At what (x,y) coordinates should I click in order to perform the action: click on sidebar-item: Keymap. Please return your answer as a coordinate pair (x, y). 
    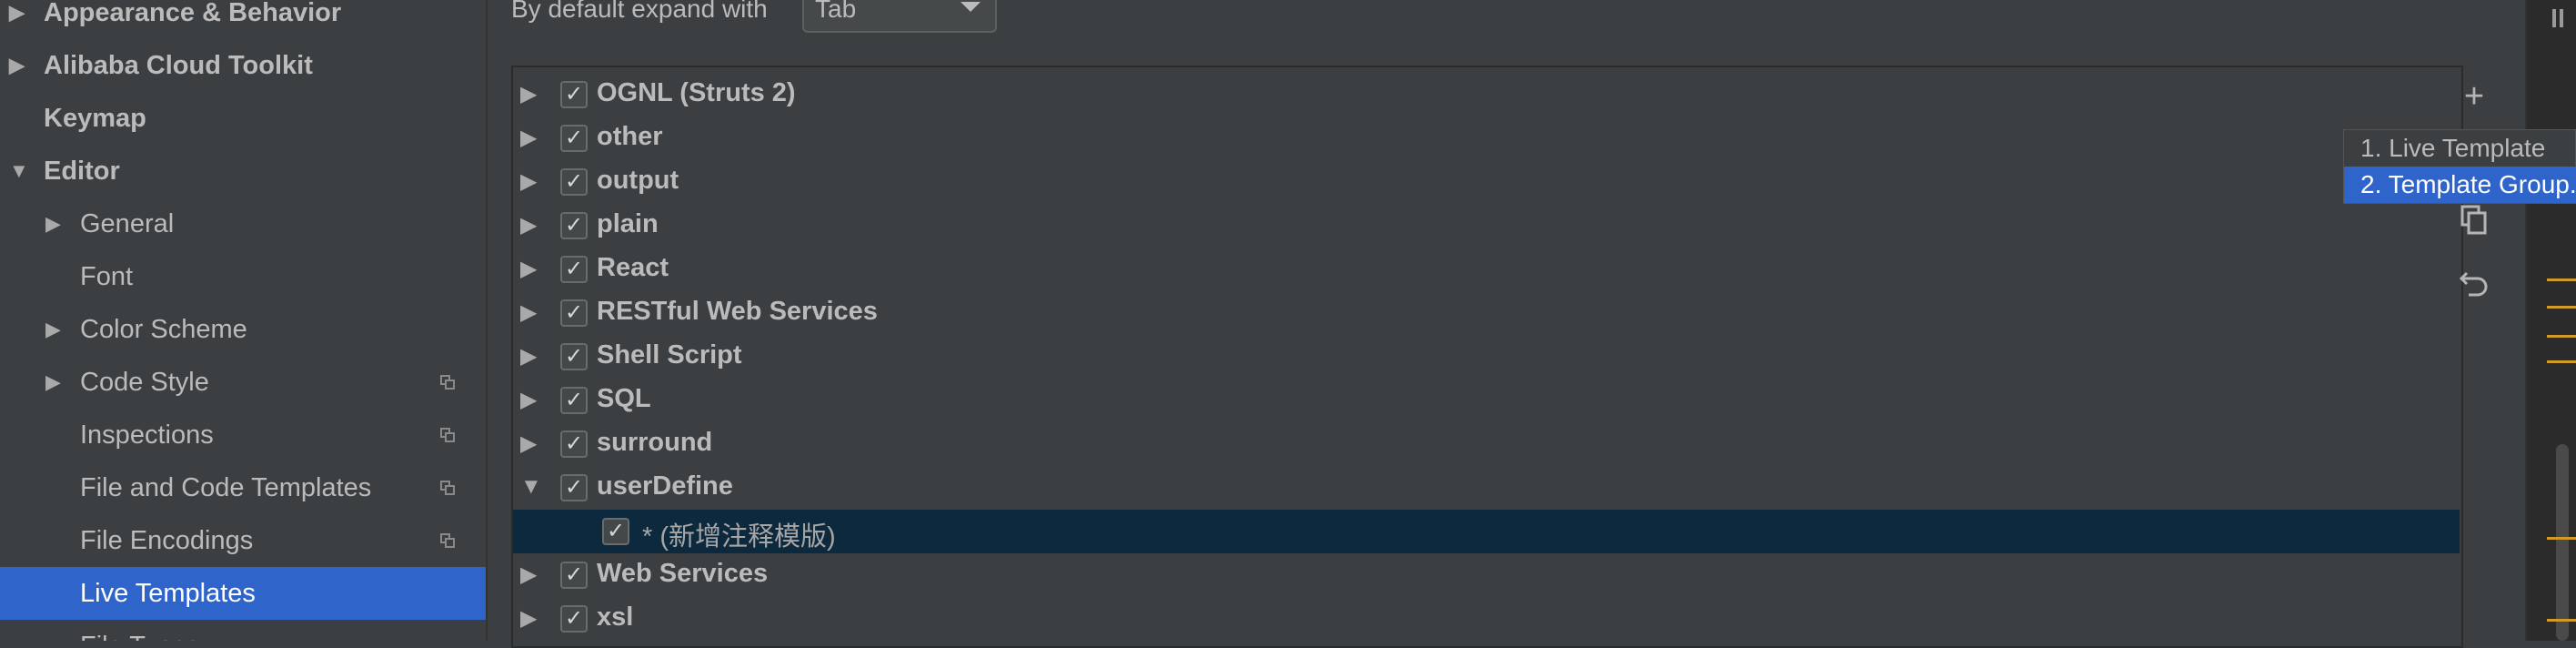
    Looking at the image, I should click on (243, 118).